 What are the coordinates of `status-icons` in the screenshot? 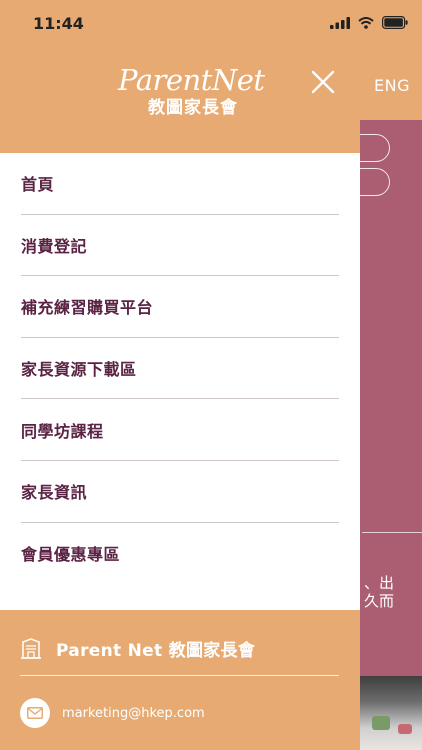 It's located at (371, 22).